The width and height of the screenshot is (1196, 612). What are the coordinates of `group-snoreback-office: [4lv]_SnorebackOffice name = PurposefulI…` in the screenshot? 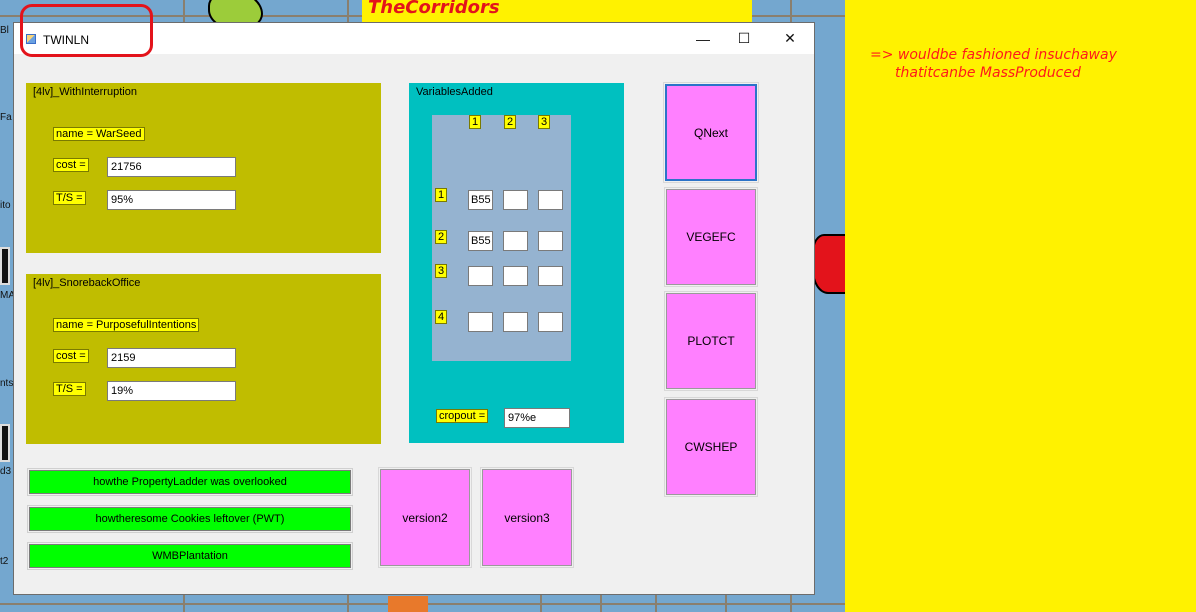 It's located at (203, 359).